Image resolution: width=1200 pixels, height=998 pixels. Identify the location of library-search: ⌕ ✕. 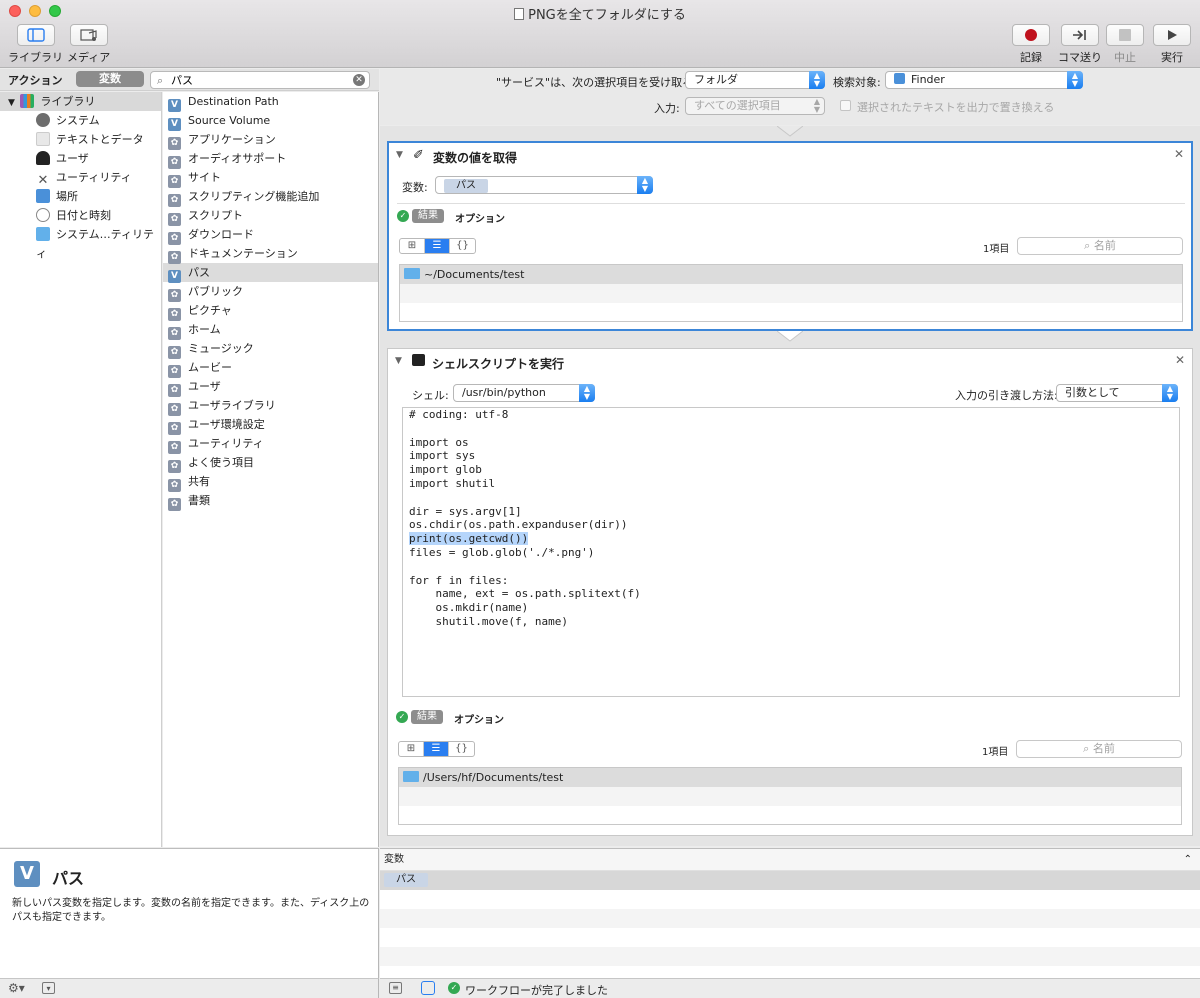
(260, 80).